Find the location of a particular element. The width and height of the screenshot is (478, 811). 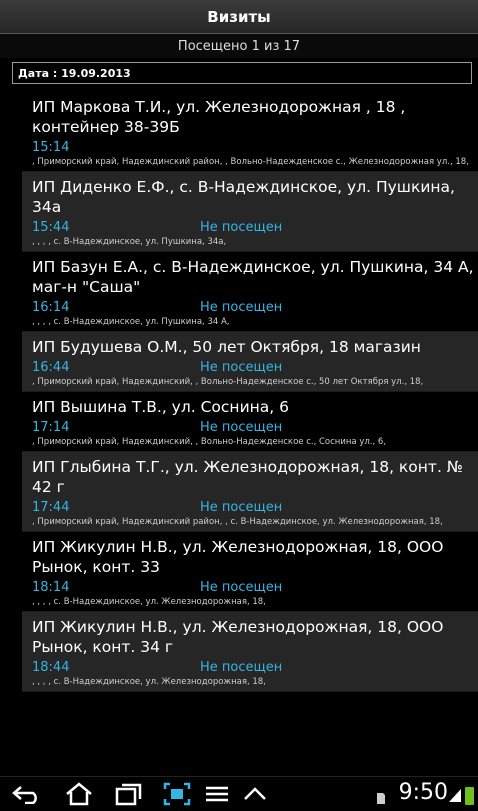

visit-name: ИП Вышина Т.В., ул. Соснина, 6 is located at coordinates (160, 407).